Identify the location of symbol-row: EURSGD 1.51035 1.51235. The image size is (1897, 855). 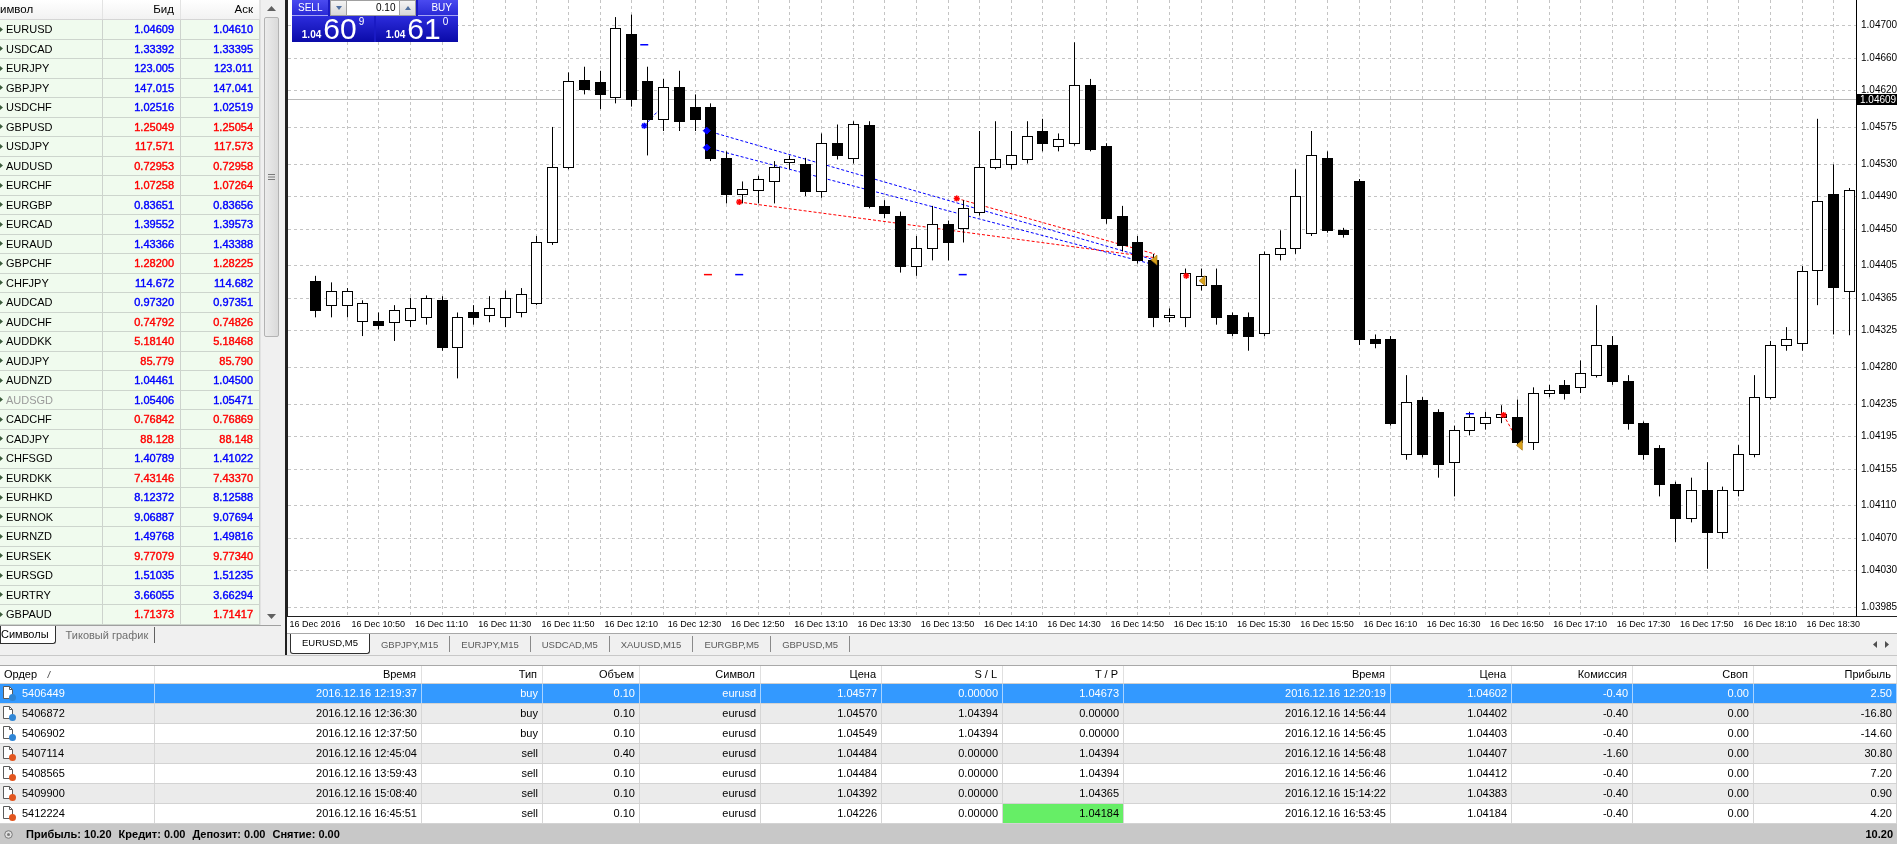
(130, 576).